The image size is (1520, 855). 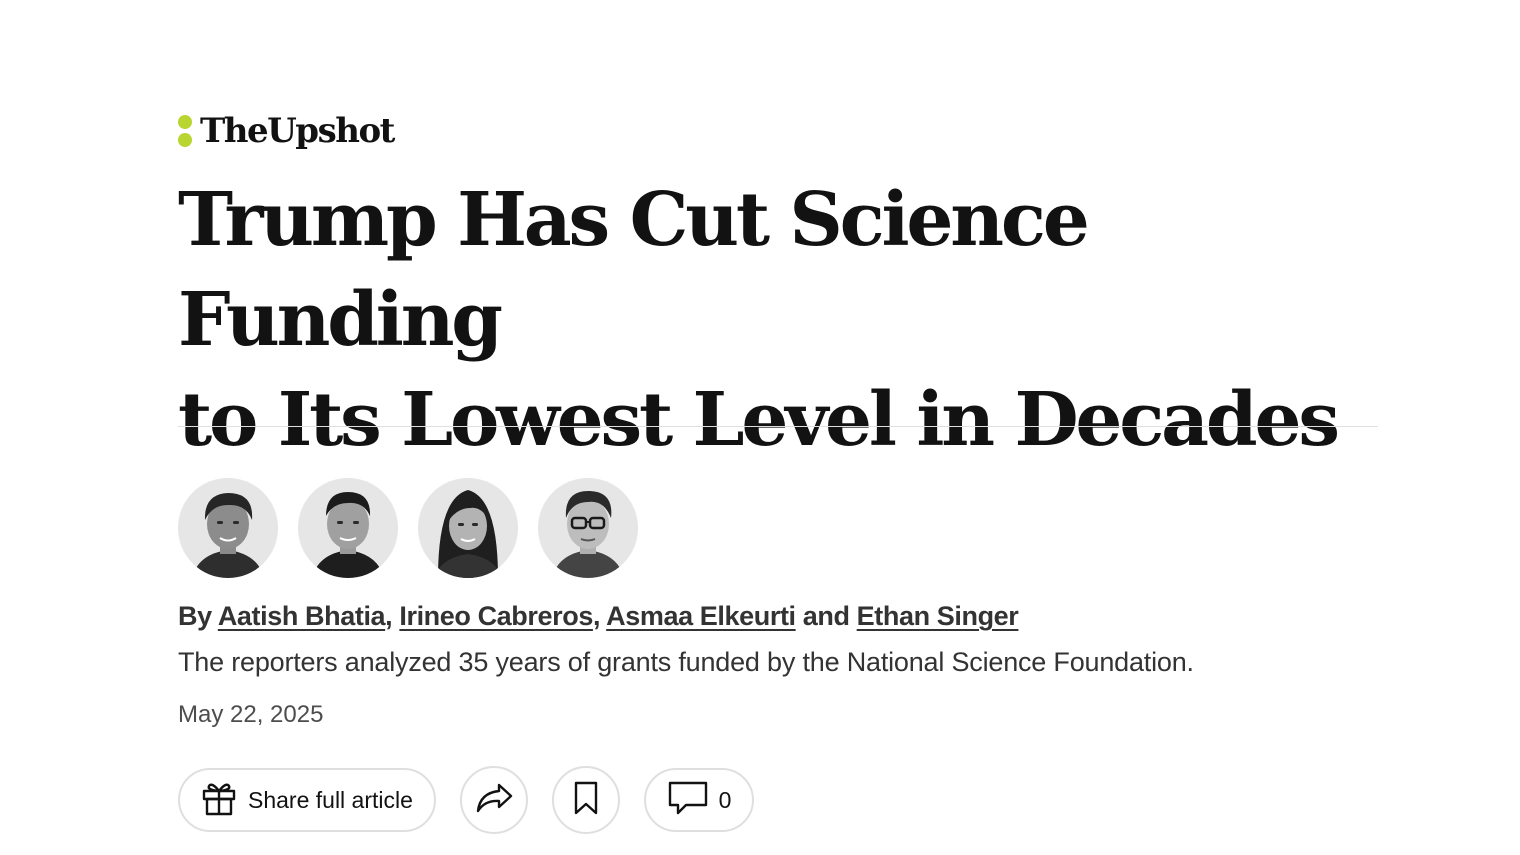 What do you see at coordinates (688, 800) in the screenshot?
I see `comment-bubble-icon` at bounding box center [688, 800].